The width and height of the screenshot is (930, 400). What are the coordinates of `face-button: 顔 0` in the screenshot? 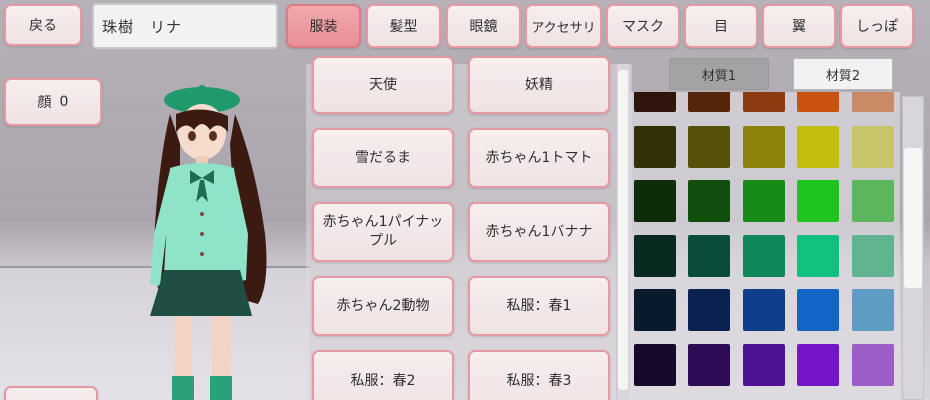 It's located at (53, 102).